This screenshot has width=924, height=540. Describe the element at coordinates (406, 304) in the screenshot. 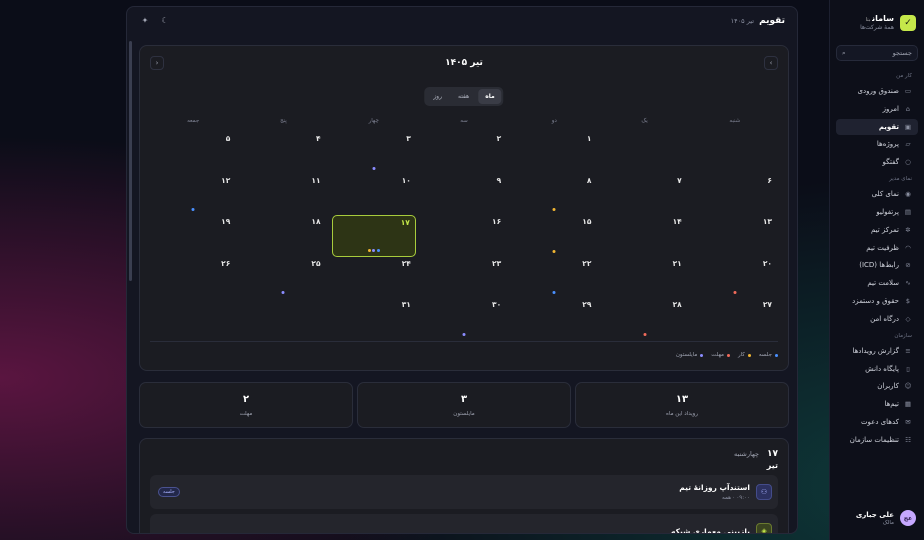

I see `day-number-label: ۳۱` at that location.